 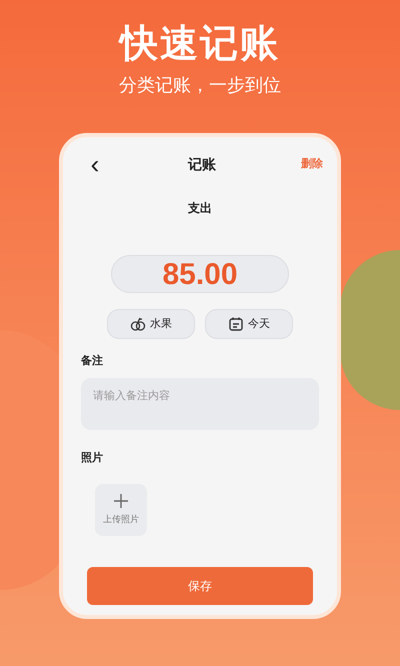 I want to click on banner-title: 快速记账, so click(x=200, y=44).